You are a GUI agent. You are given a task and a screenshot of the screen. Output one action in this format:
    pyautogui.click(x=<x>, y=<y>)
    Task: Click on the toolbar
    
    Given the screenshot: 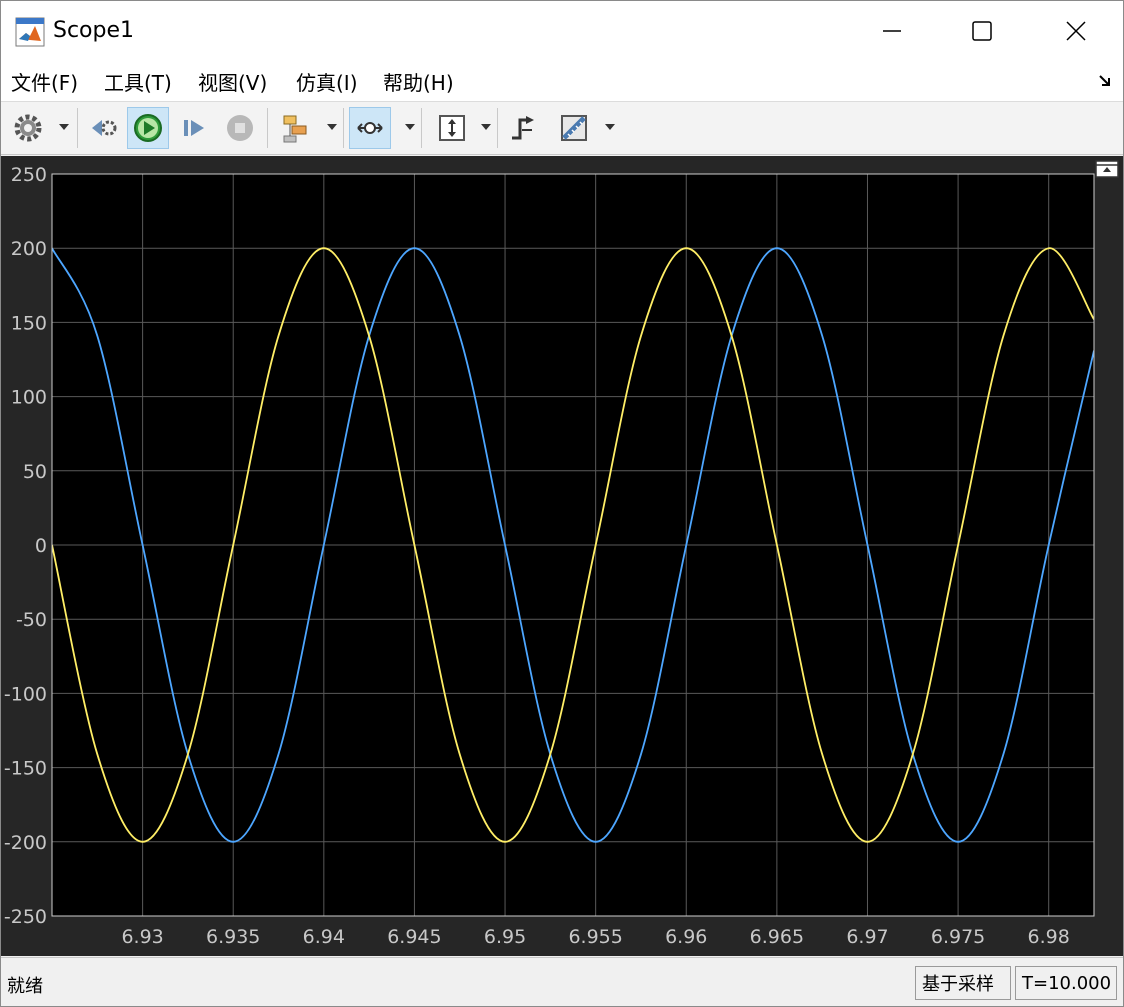 What is the action you would take?
    pyautogui.click(x=562, y=128)
    